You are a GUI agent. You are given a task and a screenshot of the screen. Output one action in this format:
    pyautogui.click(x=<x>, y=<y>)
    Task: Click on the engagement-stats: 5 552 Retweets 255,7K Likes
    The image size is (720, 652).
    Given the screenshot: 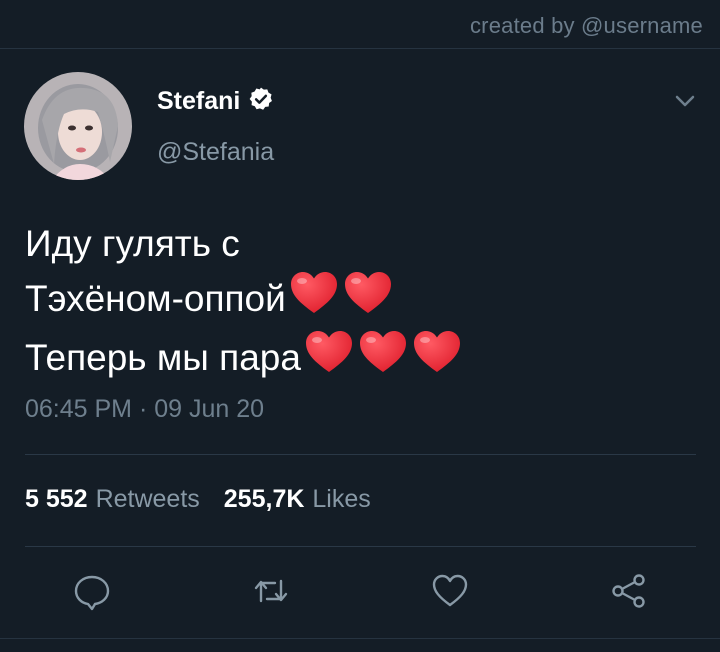 What is the action you would take?
    pyautogui.click(x=198, y=499)
    